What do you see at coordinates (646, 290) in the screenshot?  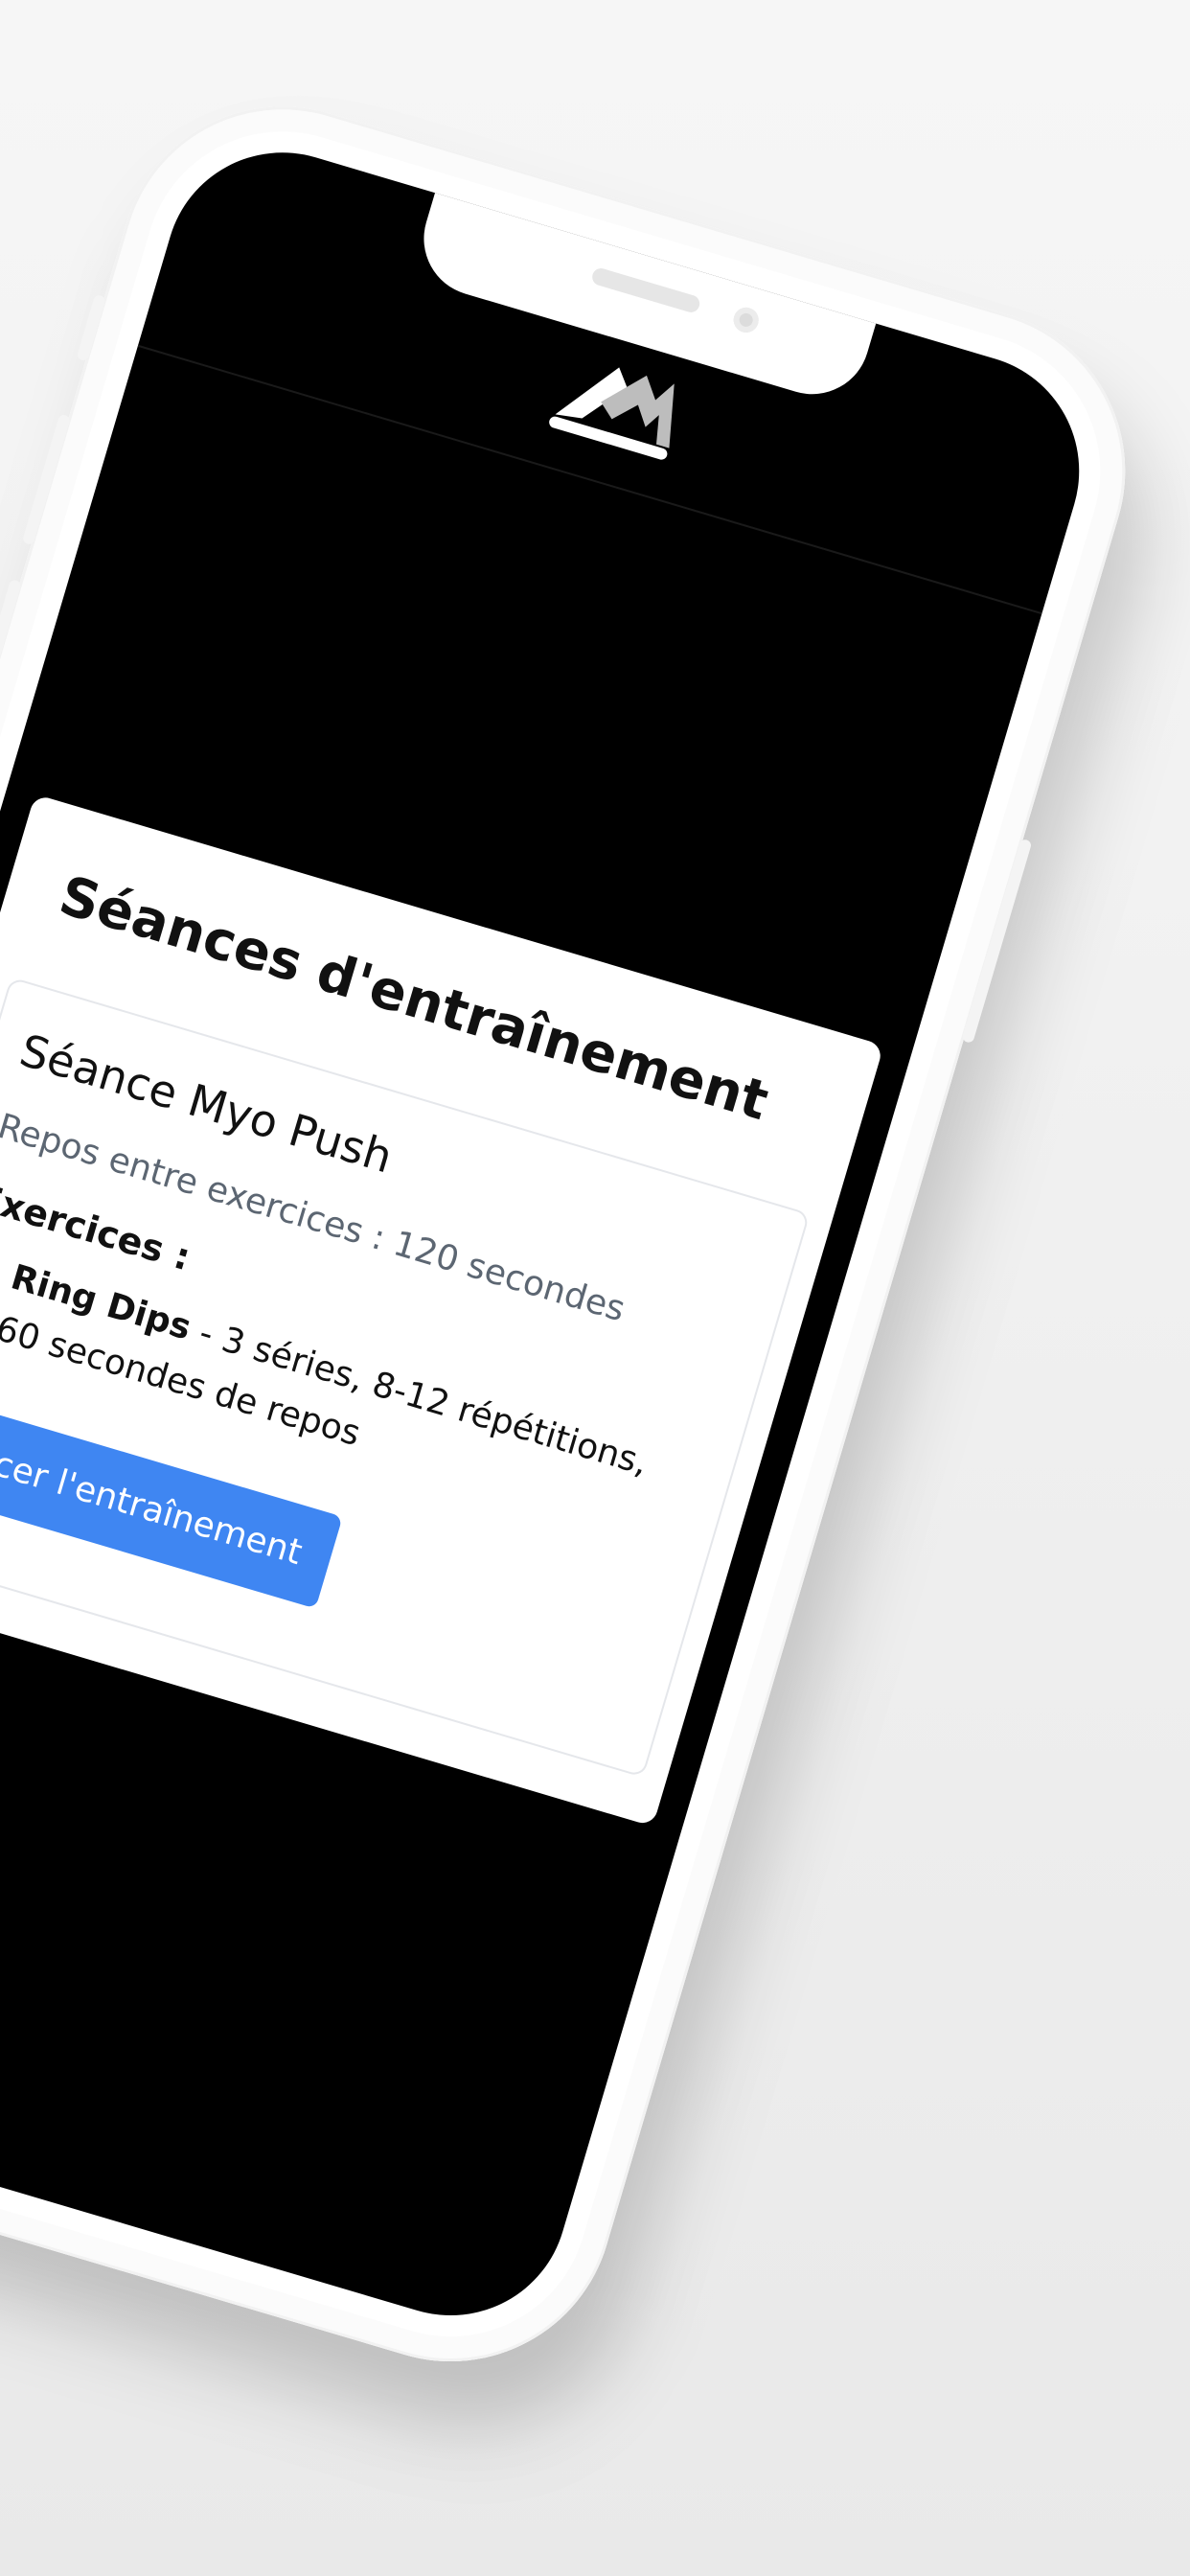 I see `speaker-grille` at bounding box center [646, 290].